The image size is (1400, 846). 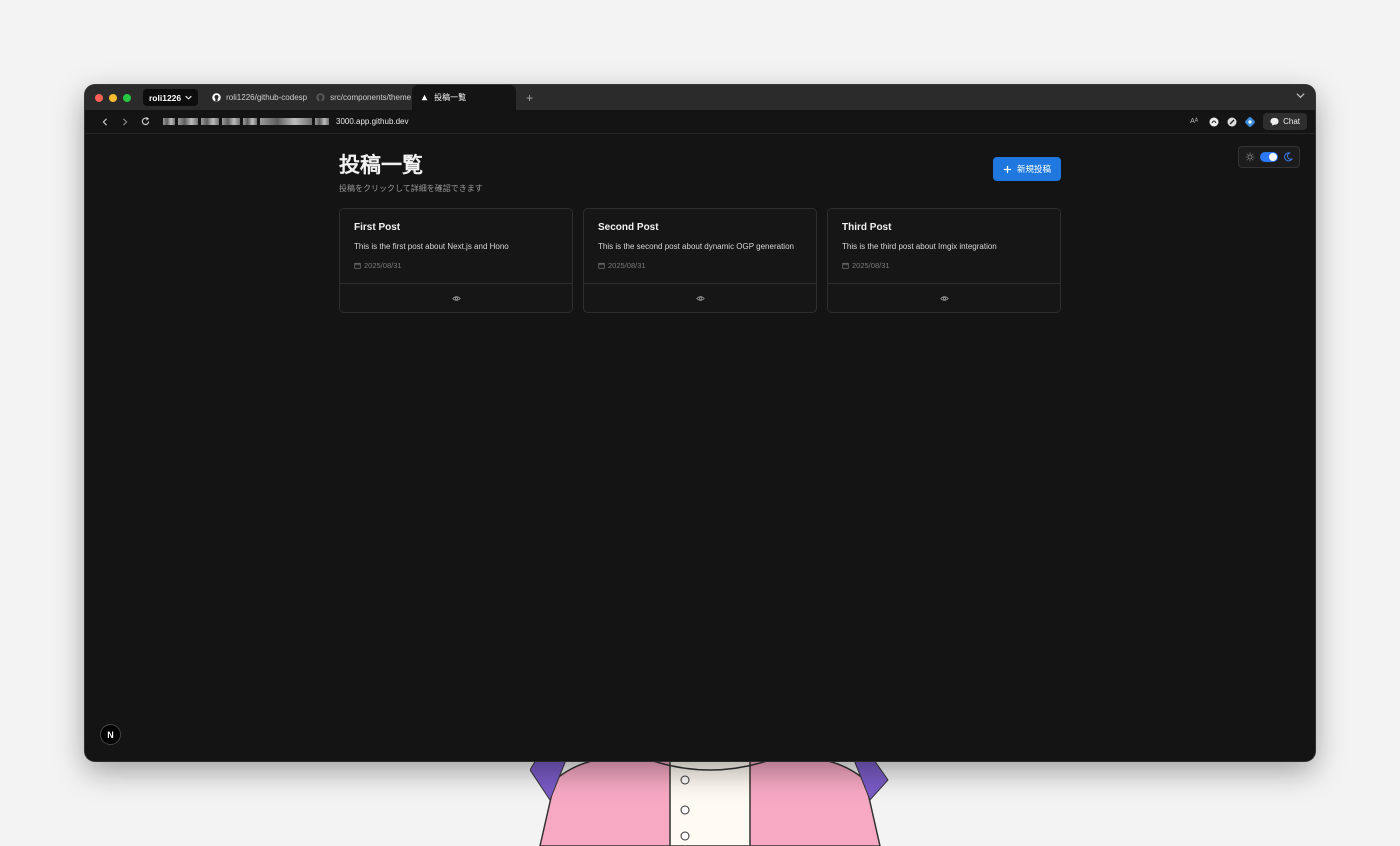 I want to click on address-bar: 3000.app.github.dev Aᴬ Chat, so click(x=700, y=122).